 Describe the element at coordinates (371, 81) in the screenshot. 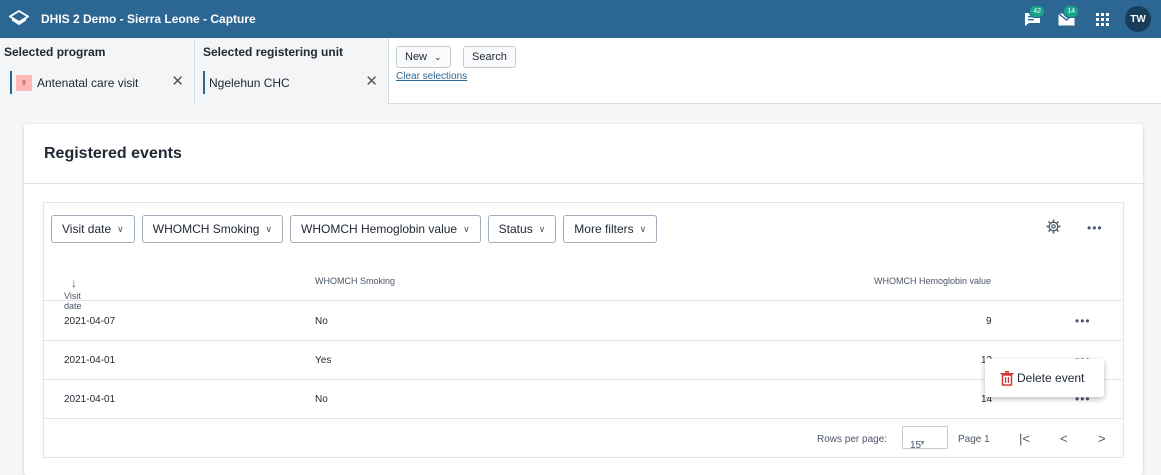

I see `clear-org-unit-icon: ✕` at that location.